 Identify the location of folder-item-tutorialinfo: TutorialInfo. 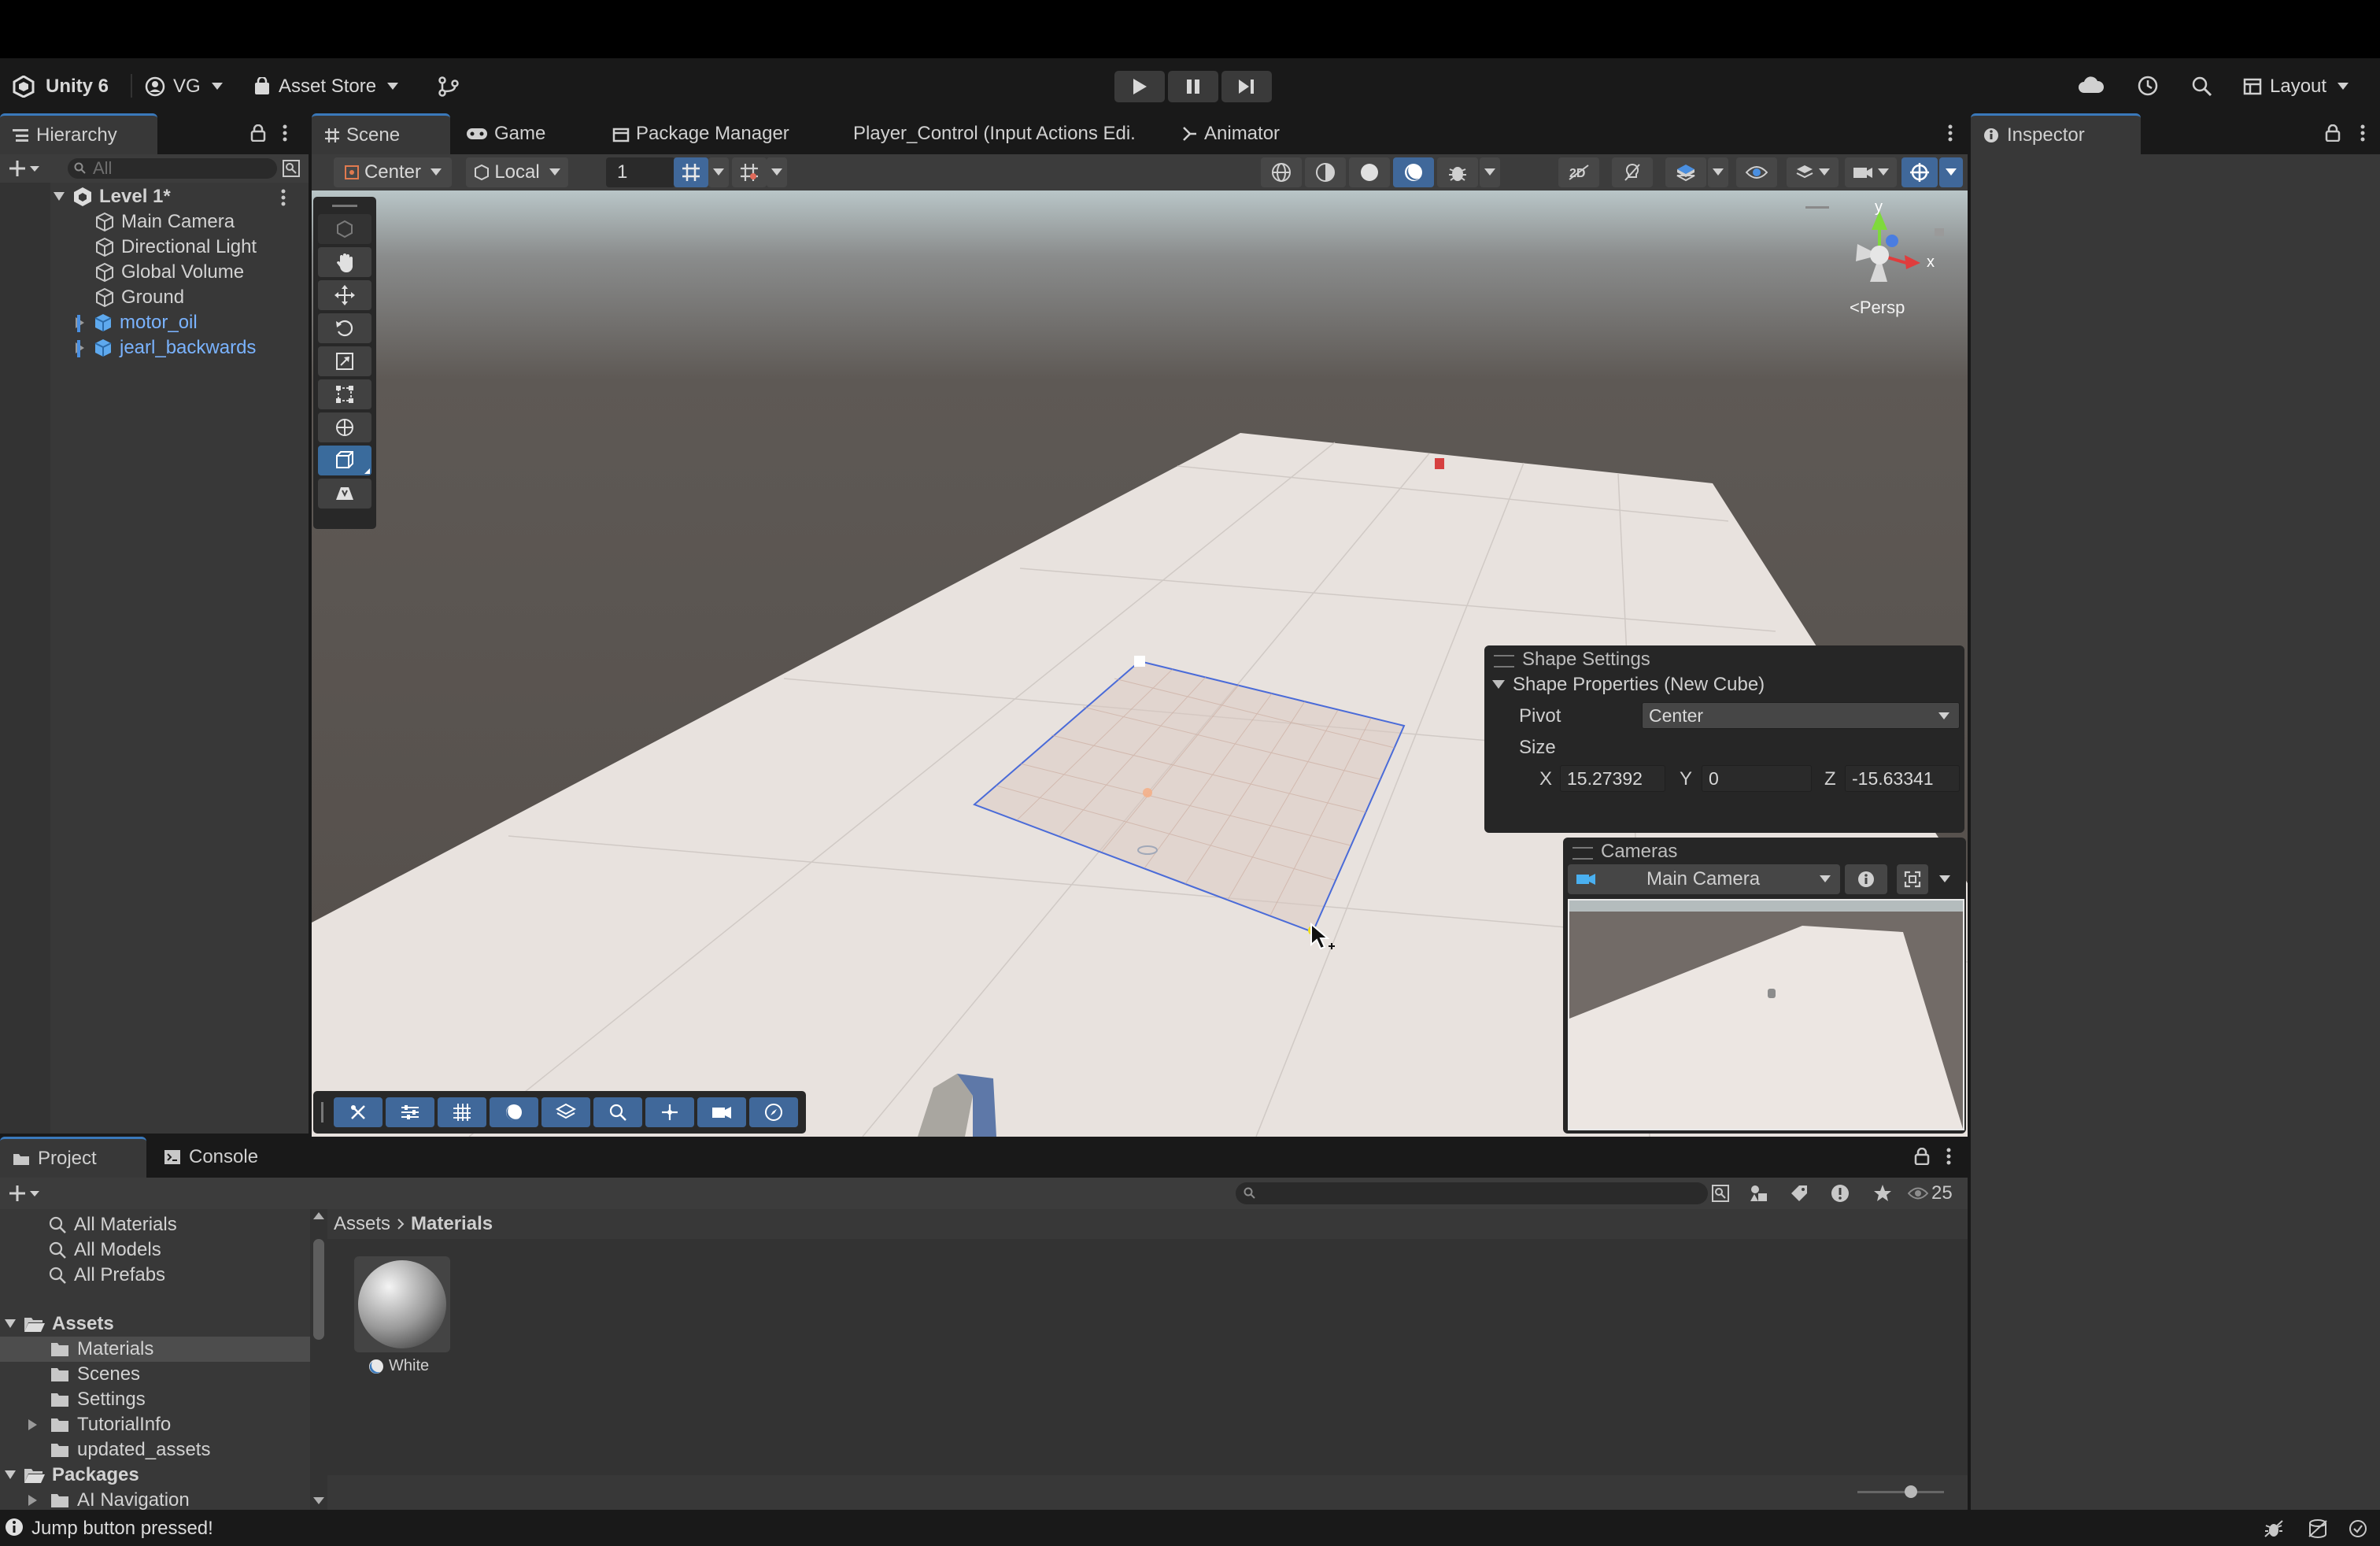
(99, 1424).